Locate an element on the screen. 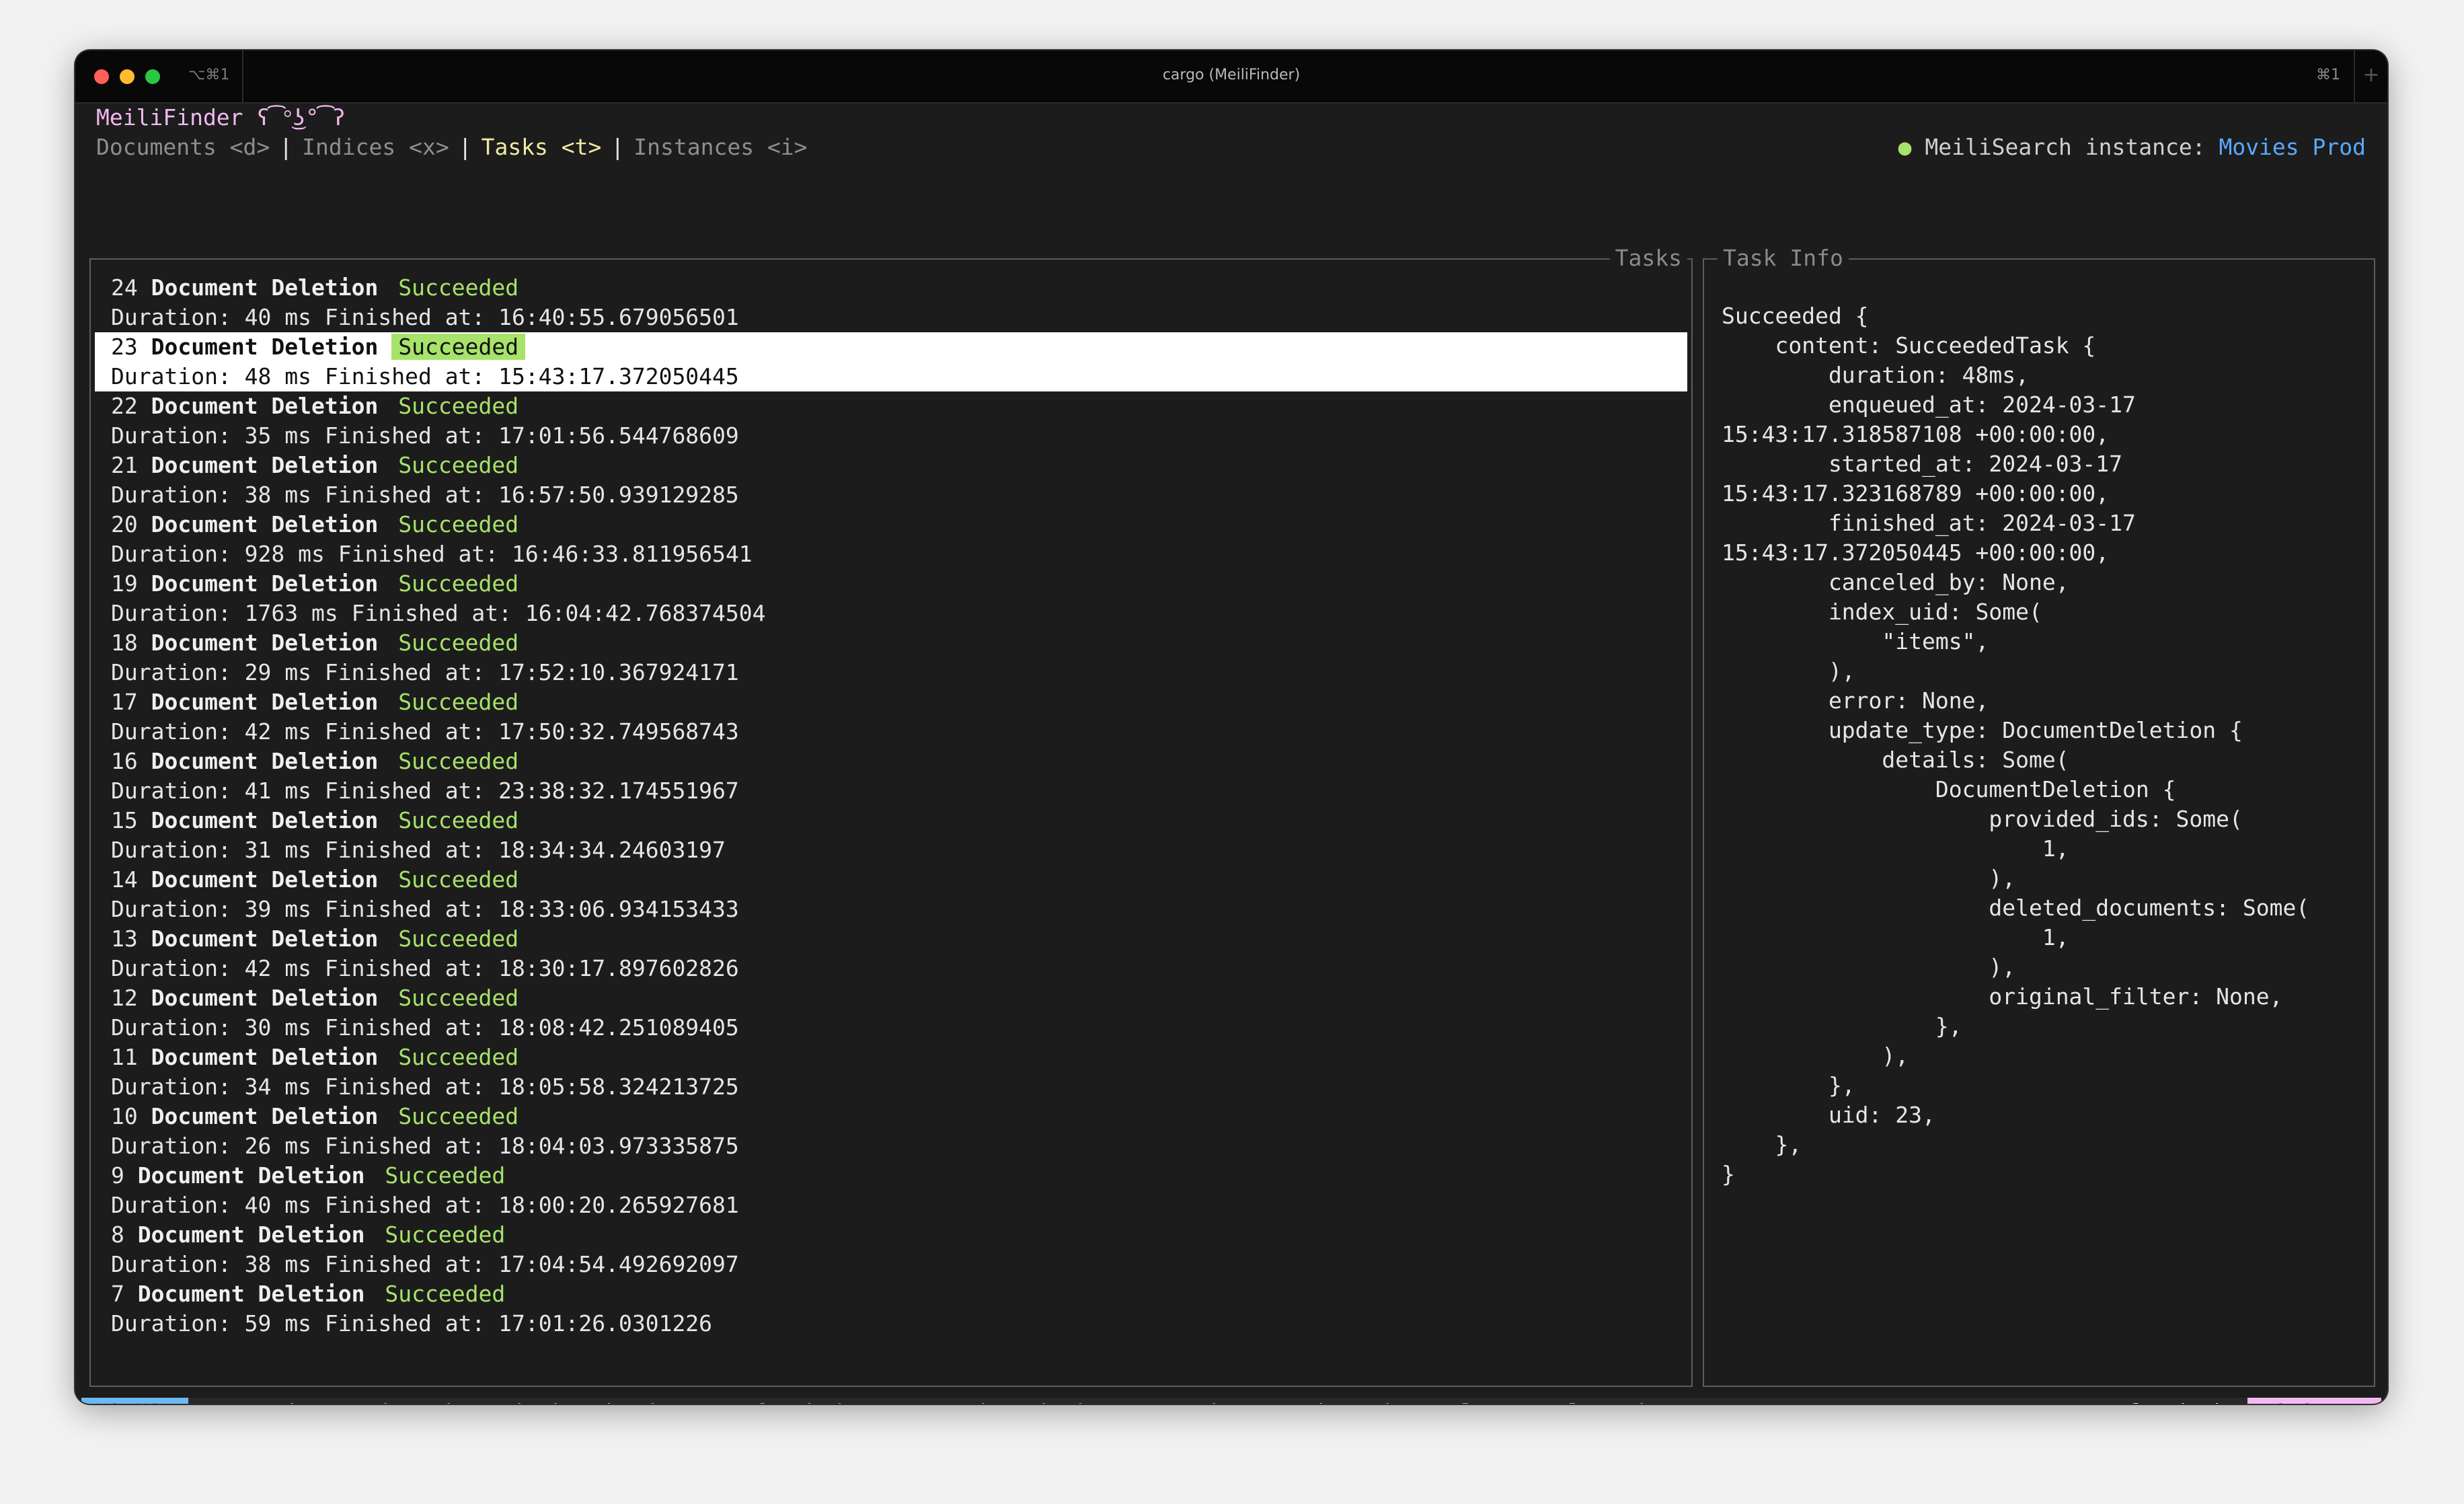 This screenshot has width=2464, height=1504. task-header-line: 13 Document Deletion Succeeded is located at coordinates (318, 939).